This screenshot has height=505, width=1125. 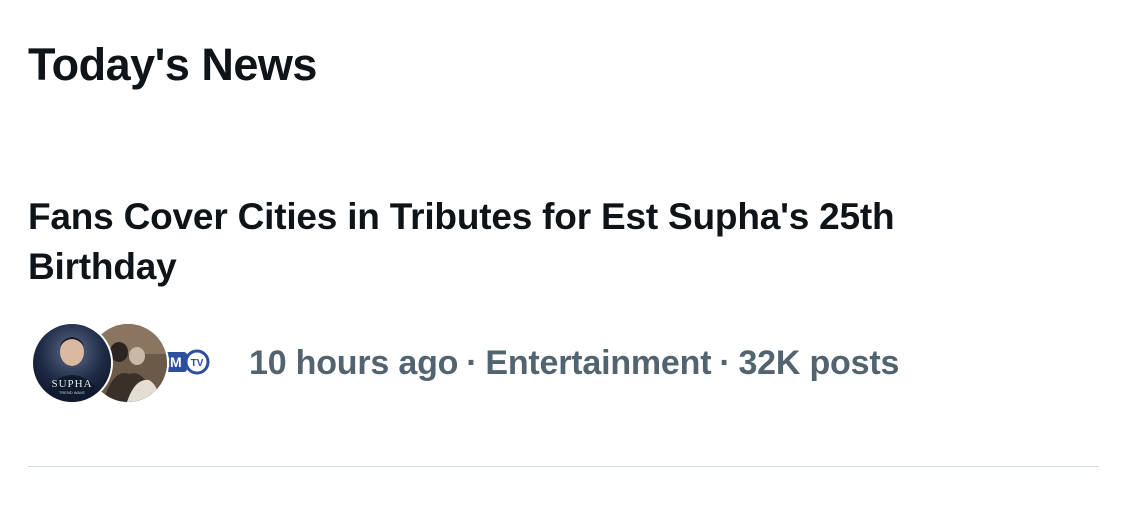 I want to click on news-category: Entertainment, so click(x=598, y=362).